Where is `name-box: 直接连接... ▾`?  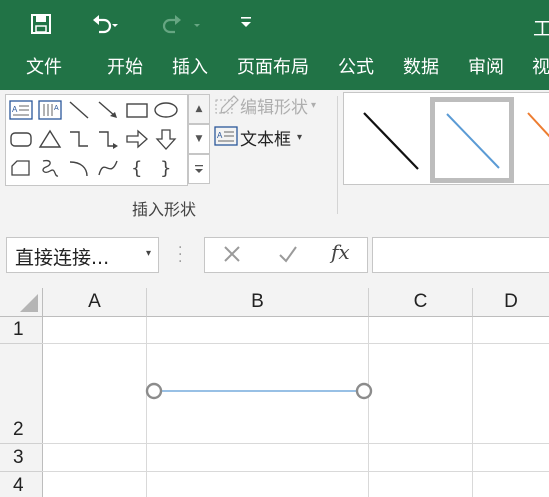 name-box: 直接连接... ▾ is located at coordinates (82, 255).